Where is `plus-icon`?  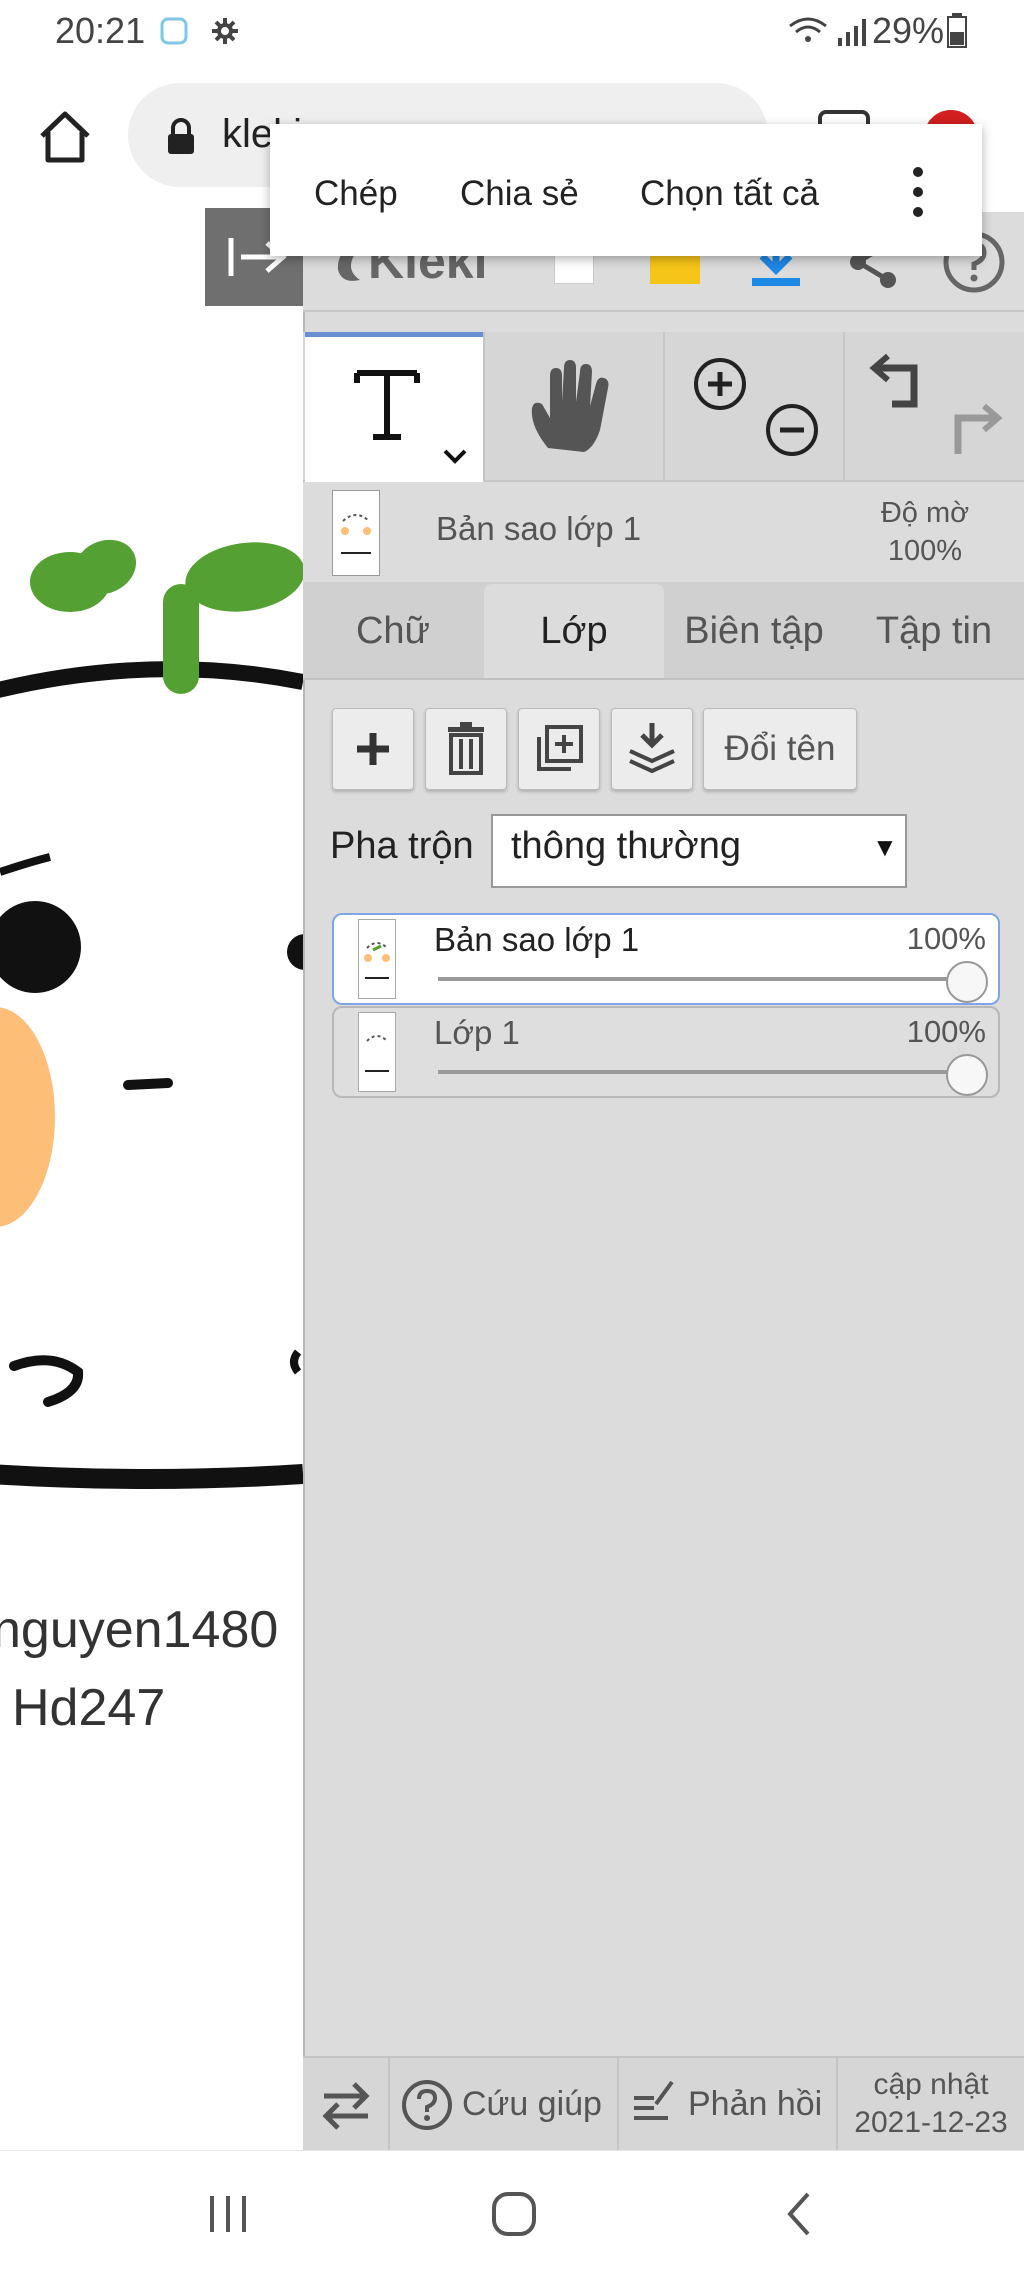
plus-icon is located at coordinates (373, 749).